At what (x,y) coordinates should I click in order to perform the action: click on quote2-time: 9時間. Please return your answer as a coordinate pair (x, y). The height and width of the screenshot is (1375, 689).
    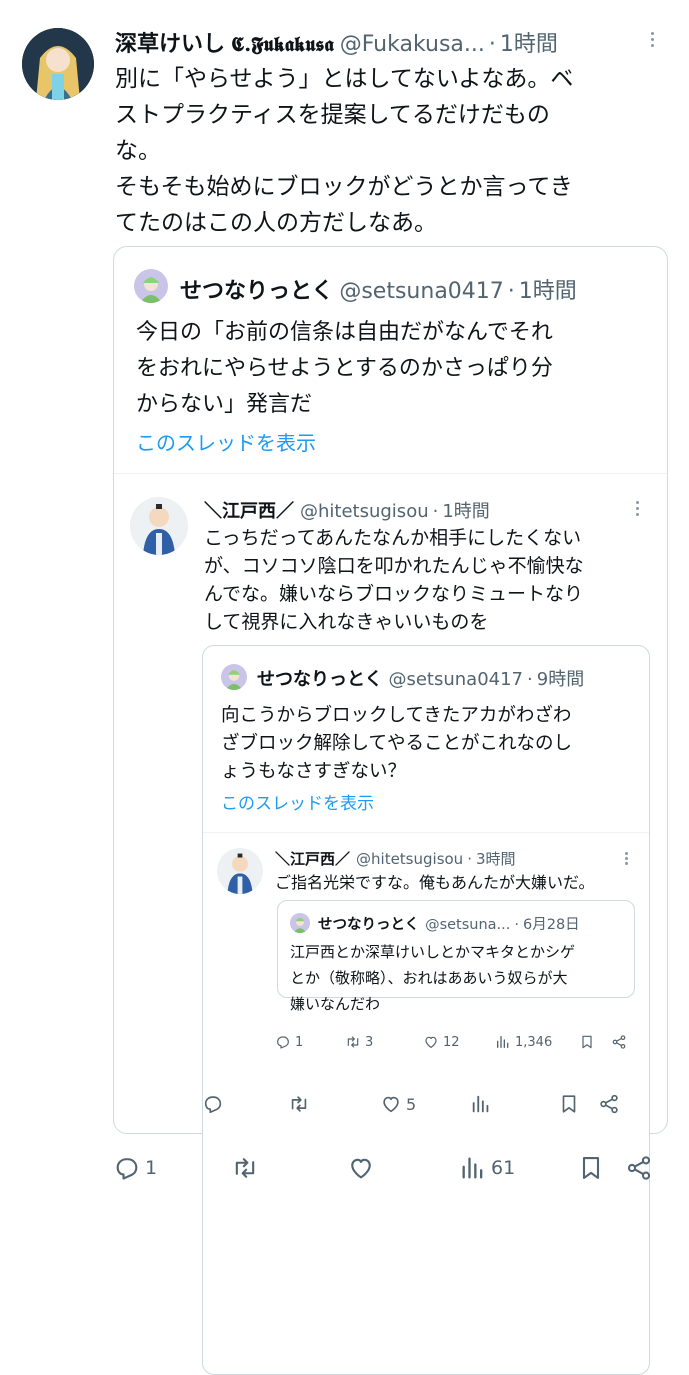
    Looking at the image, I should click on (560, 678).